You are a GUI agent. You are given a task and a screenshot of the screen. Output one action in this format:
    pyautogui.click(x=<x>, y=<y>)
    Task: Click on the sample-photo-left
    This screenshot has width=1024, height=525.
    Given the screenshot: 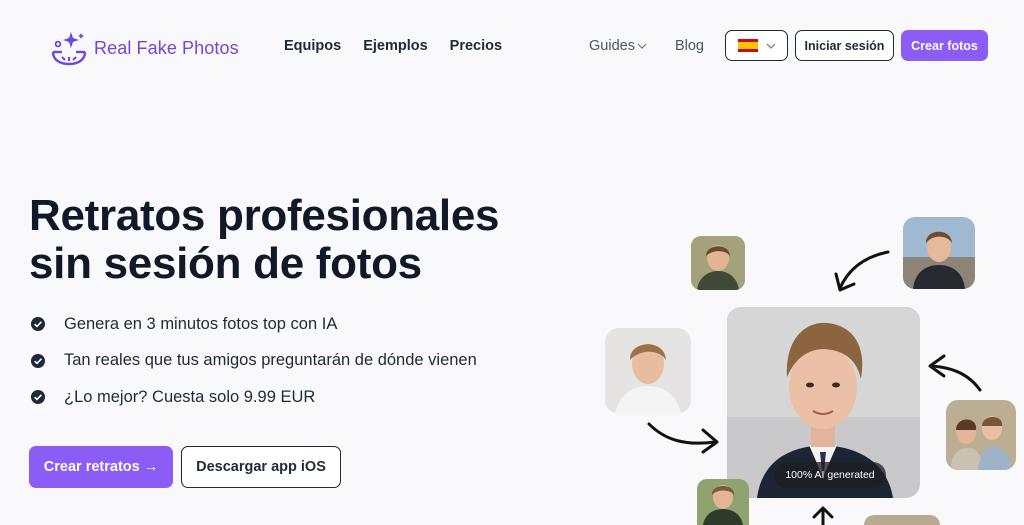 What is the action you would take?
    pyautogui.click(x=648, y=371)
    